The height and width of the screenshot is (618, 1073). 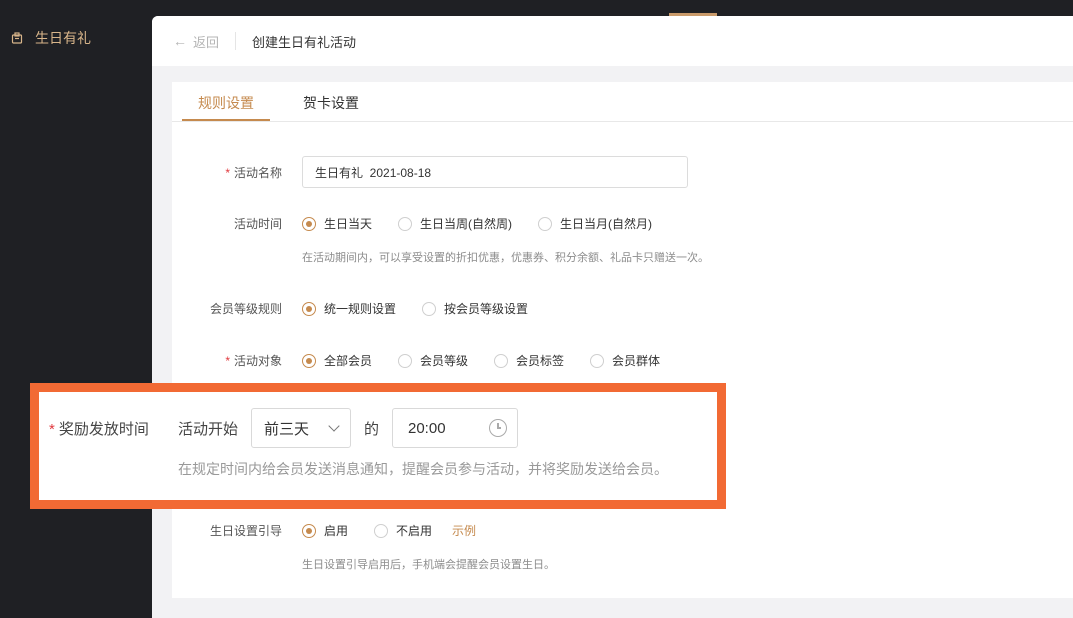 I want to click on tab-active-indicator, so click(x=226, y=120).